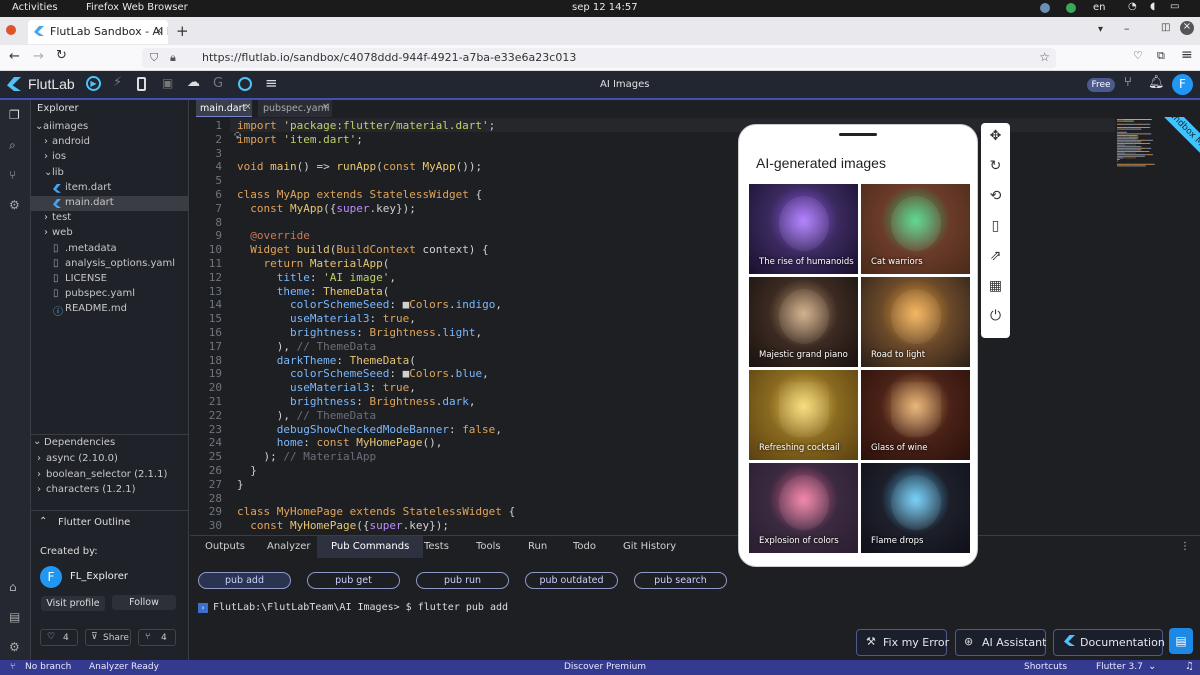 The width and height of the screenshot is (1200, 675). What do you see at coordinates (1044, 57) in the screenshot?
I see `bookmark-star-icon: ☆` at bounding box center [1044, 57].